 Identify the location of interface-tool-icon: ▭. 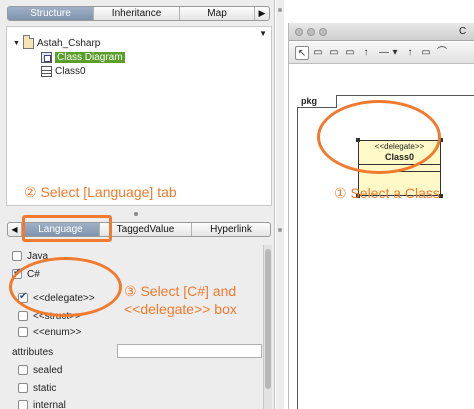
(334, 53).